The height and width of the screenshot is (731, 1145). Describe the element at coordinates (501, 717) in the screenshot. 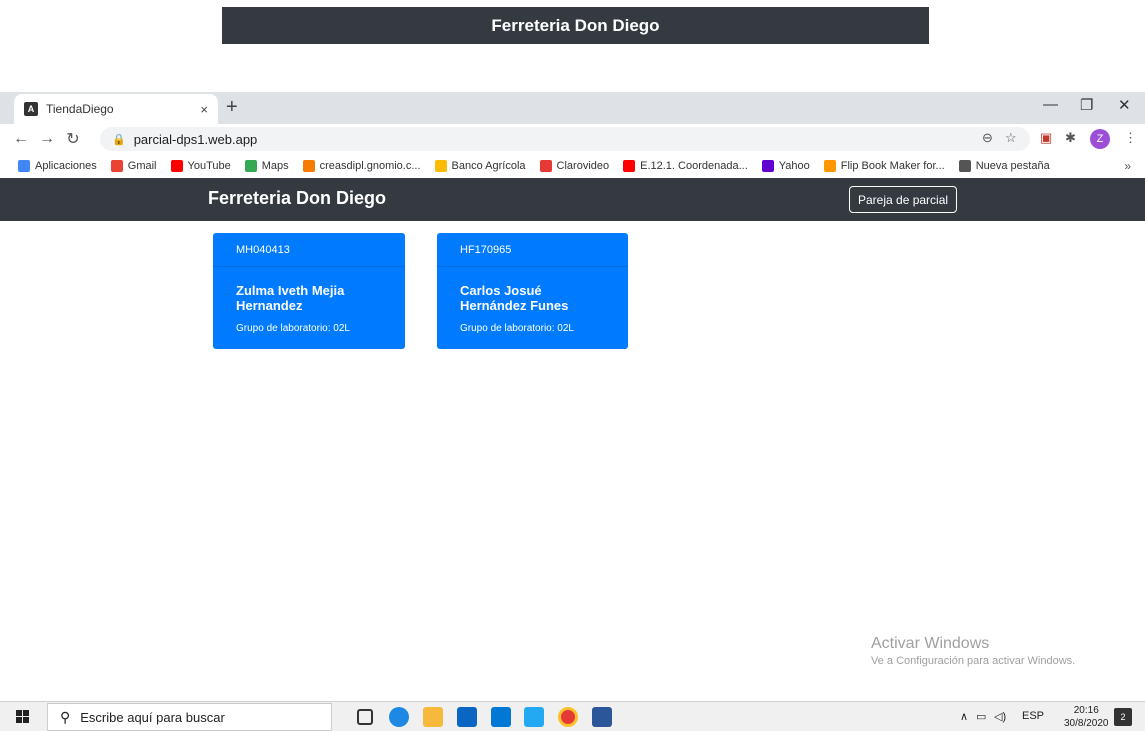

I see `mail-icon` at that location.